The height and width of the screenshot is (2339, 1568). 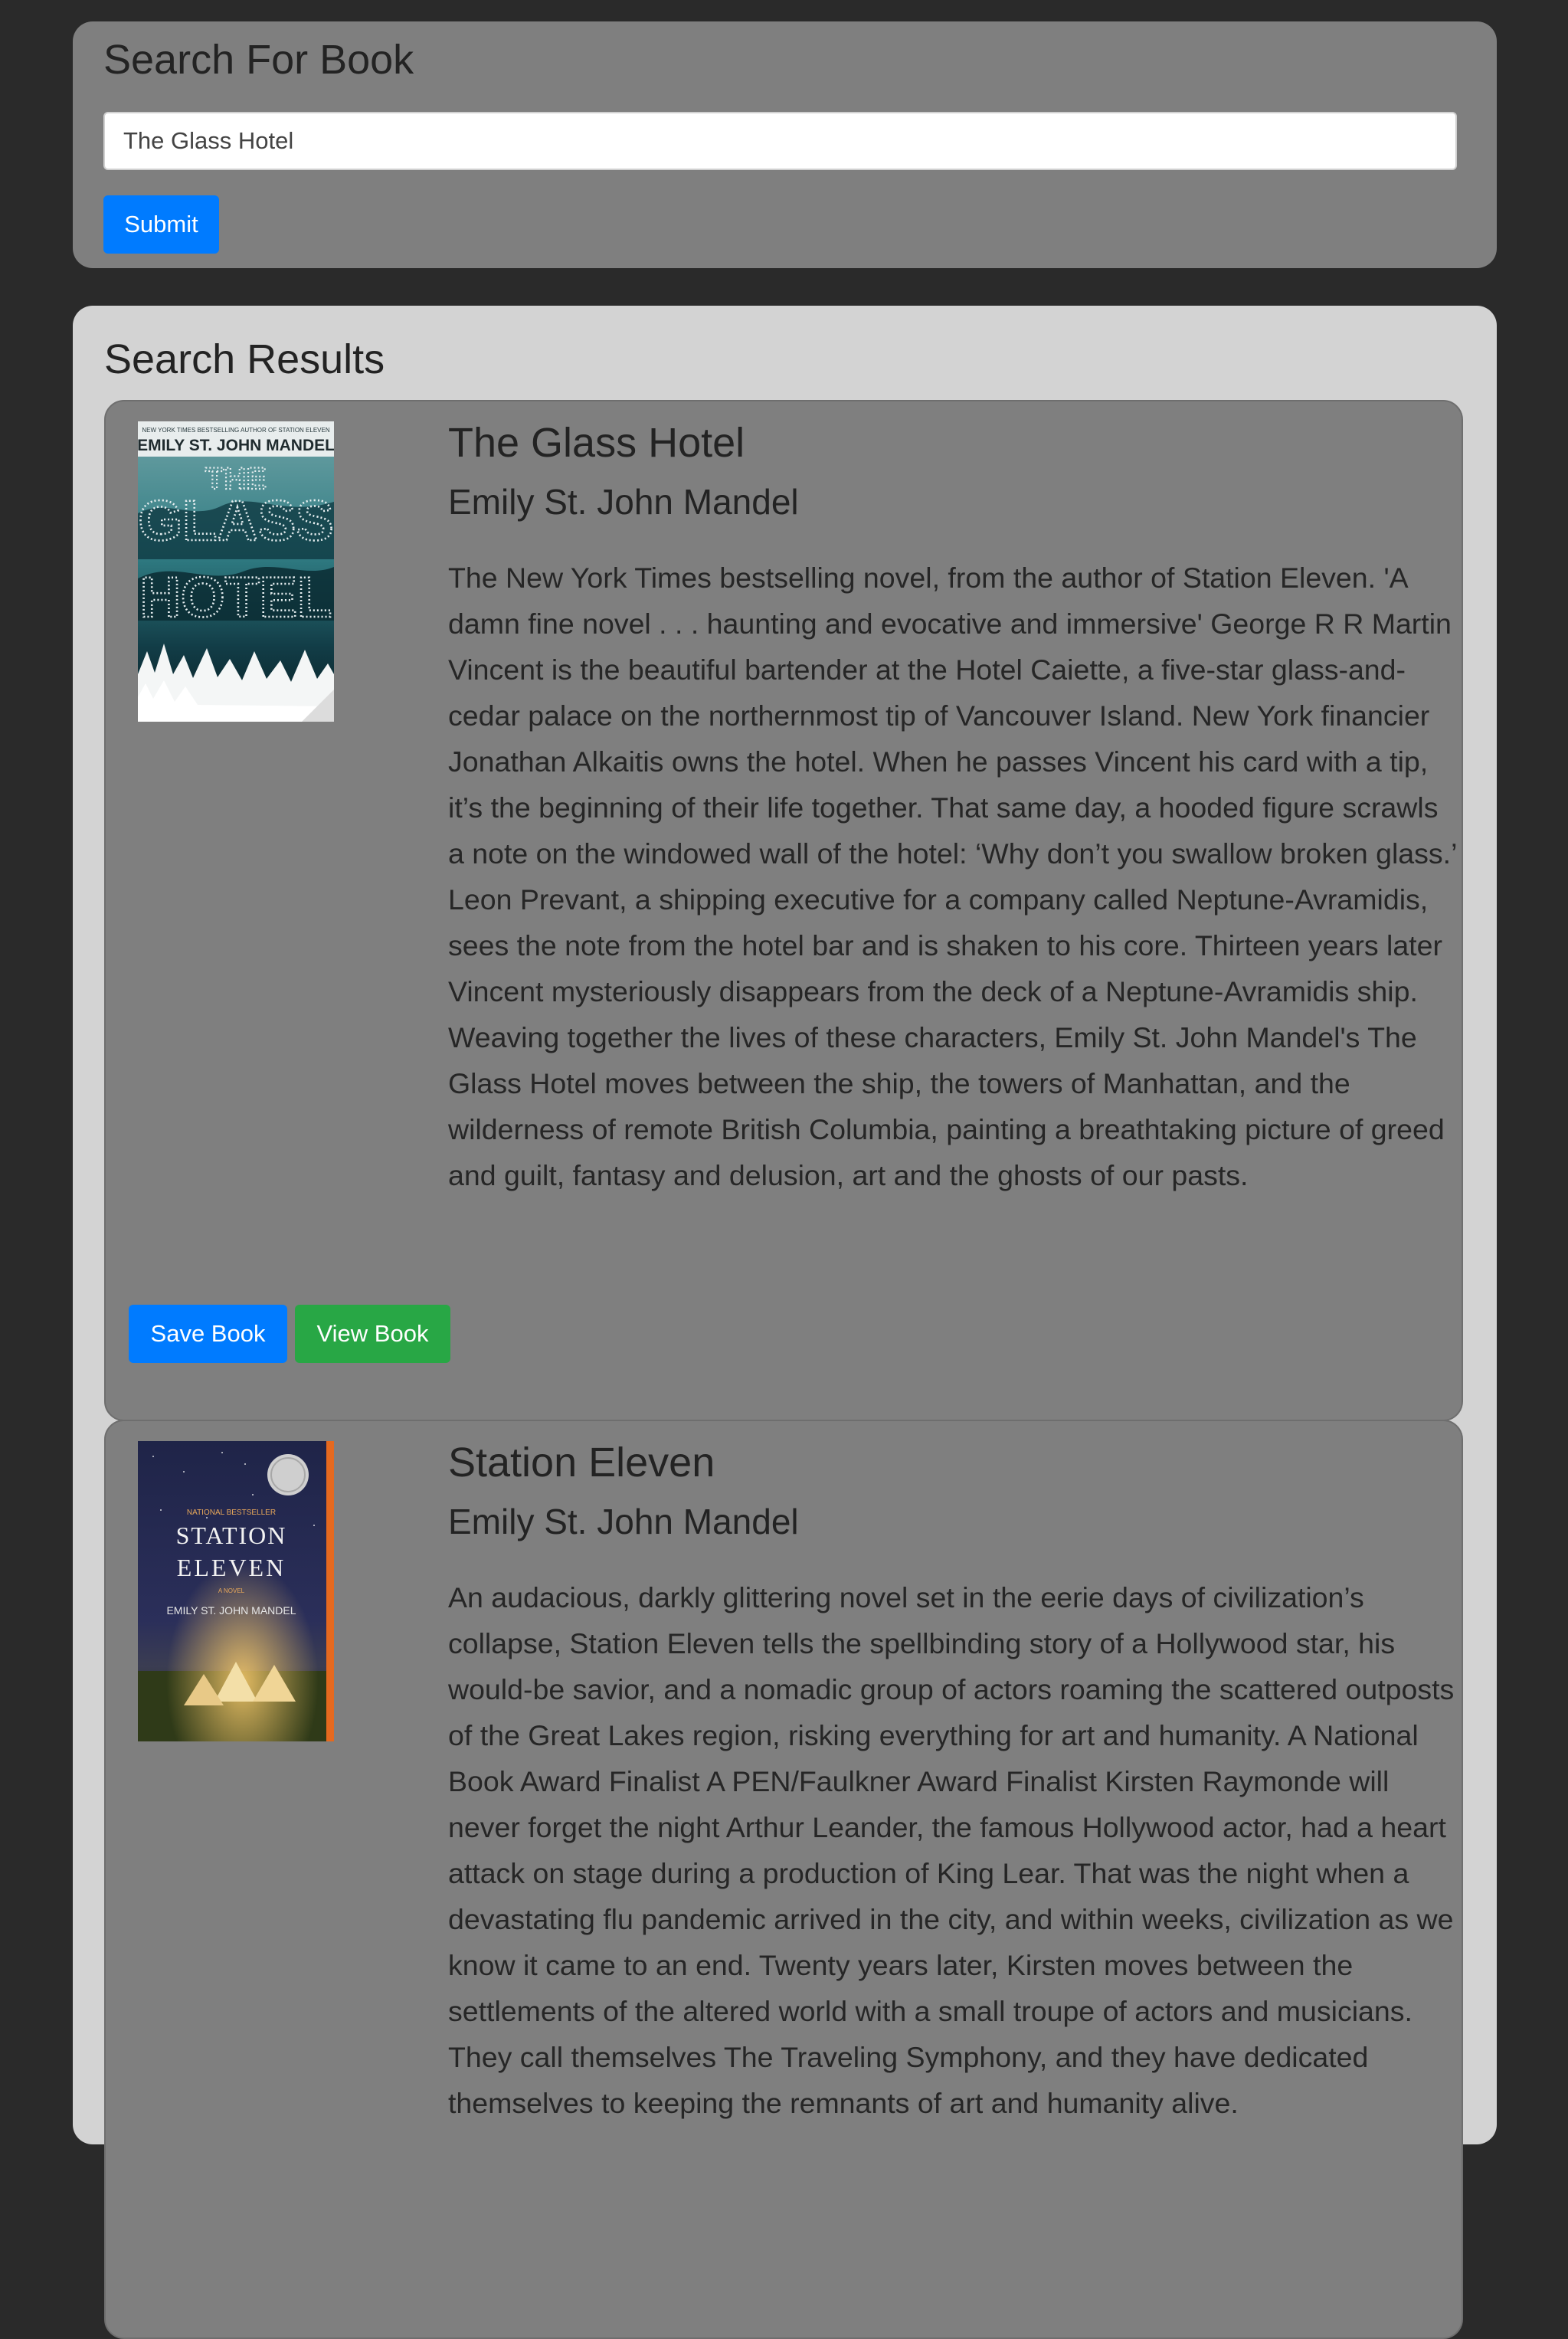 I want to click on results-heading: Search Results, so click(x=245, y=359).